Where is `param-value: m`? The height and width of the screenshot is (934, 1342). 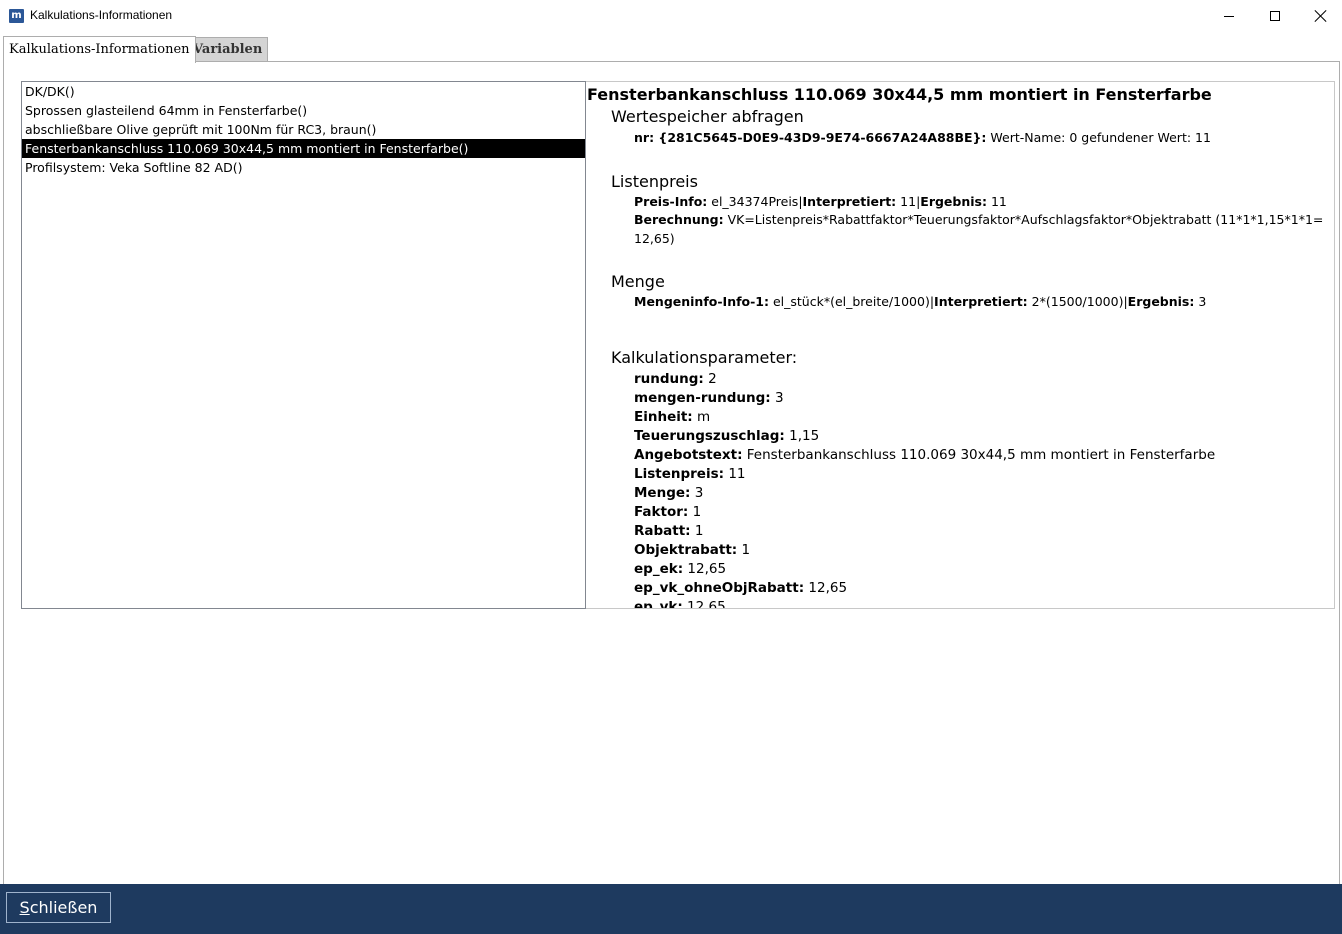
param-value: m is located at coordinates (701, 417).